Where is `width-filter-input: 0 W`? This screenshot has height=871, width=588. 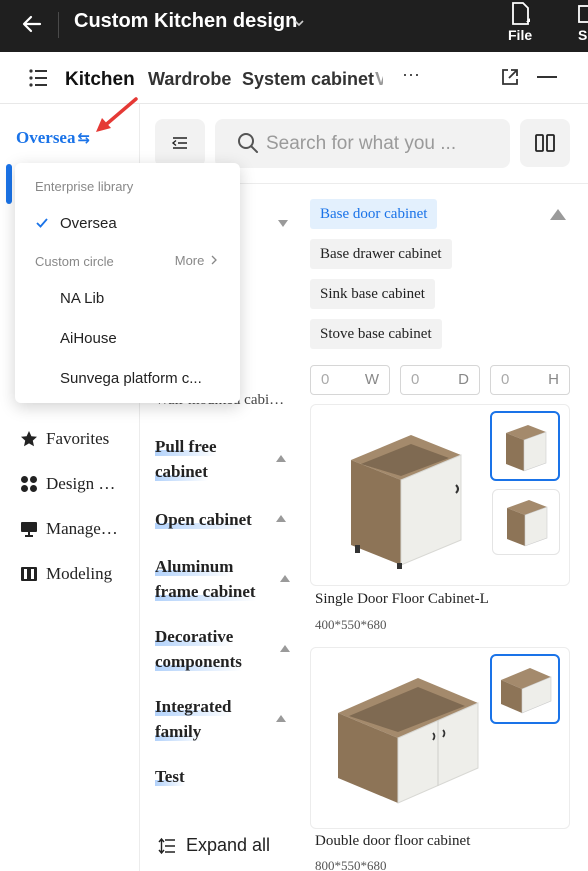
width-filter-input: 0 W is located at coordinates (350, 380).